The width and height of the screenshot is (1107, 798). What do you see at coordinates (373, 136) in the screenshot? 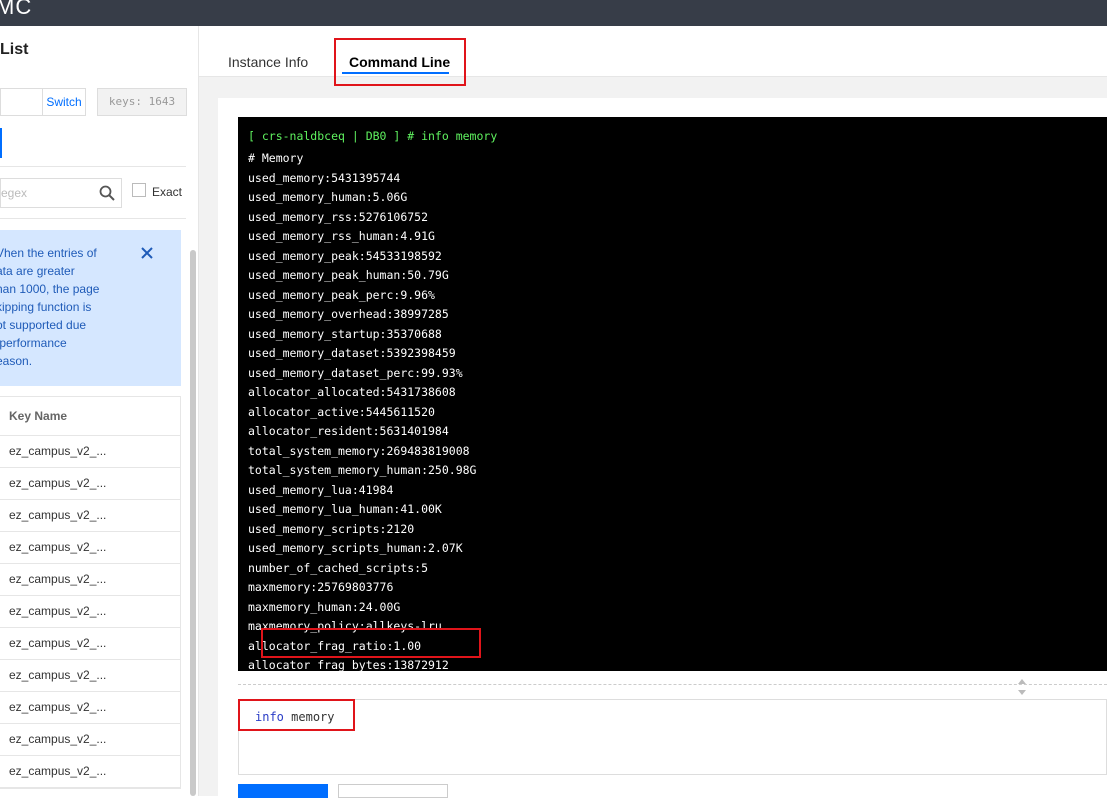
I see `terminal-prompt: [ crs-naldbceq | DB0 ] # info memory` at bounding box center [373, 136].